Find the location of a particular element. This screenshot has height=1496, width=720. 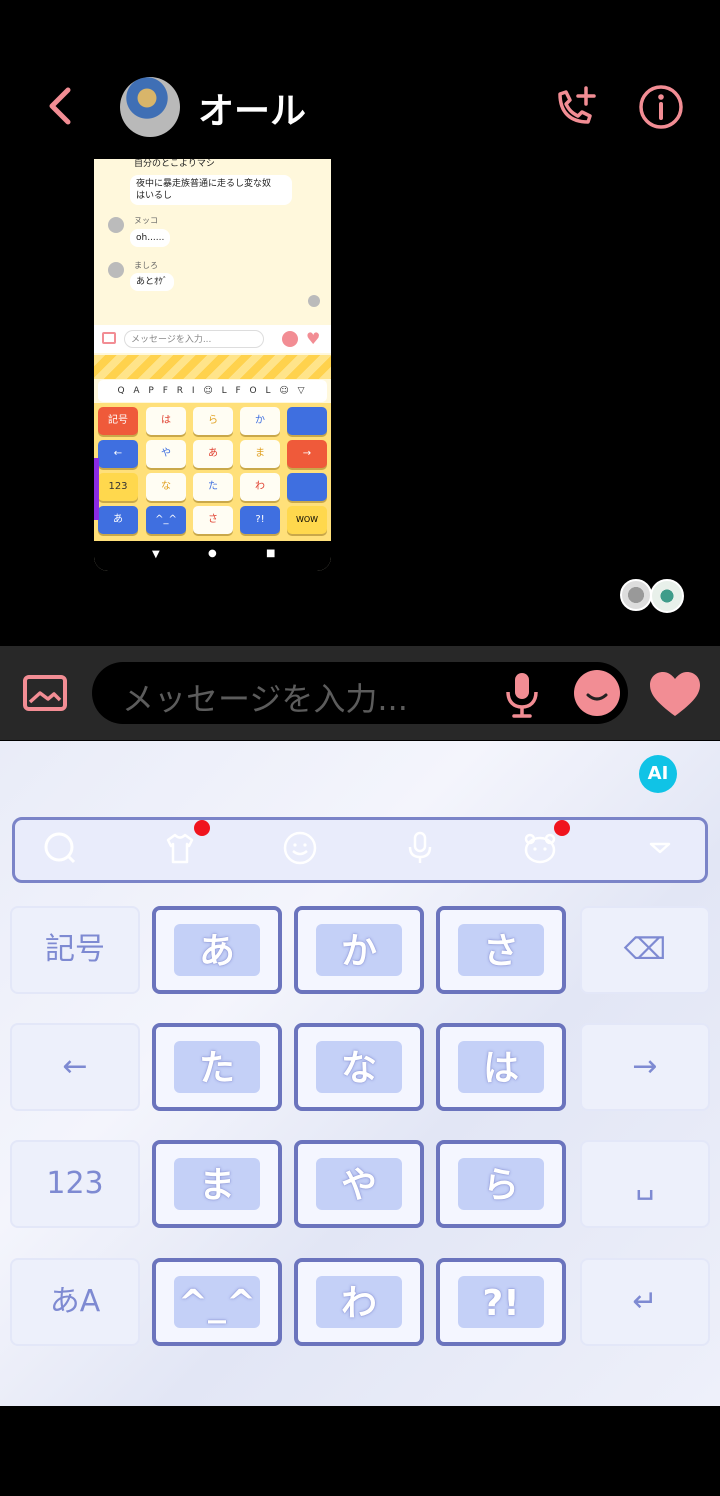

key-ta: た is located at coordinates (217, 1067).